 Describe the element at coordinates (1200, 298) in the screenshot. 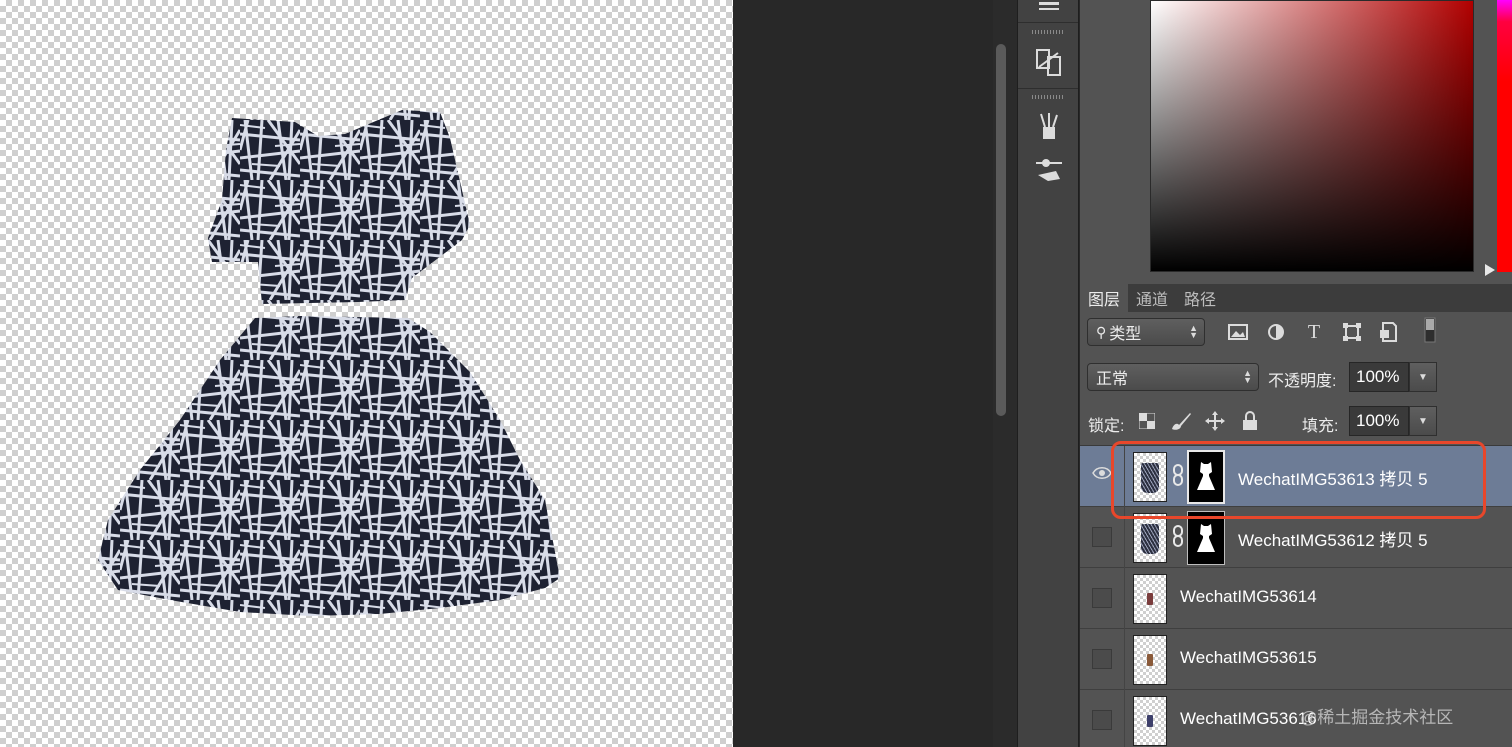

I see `tab-paths: 路径` at that location.